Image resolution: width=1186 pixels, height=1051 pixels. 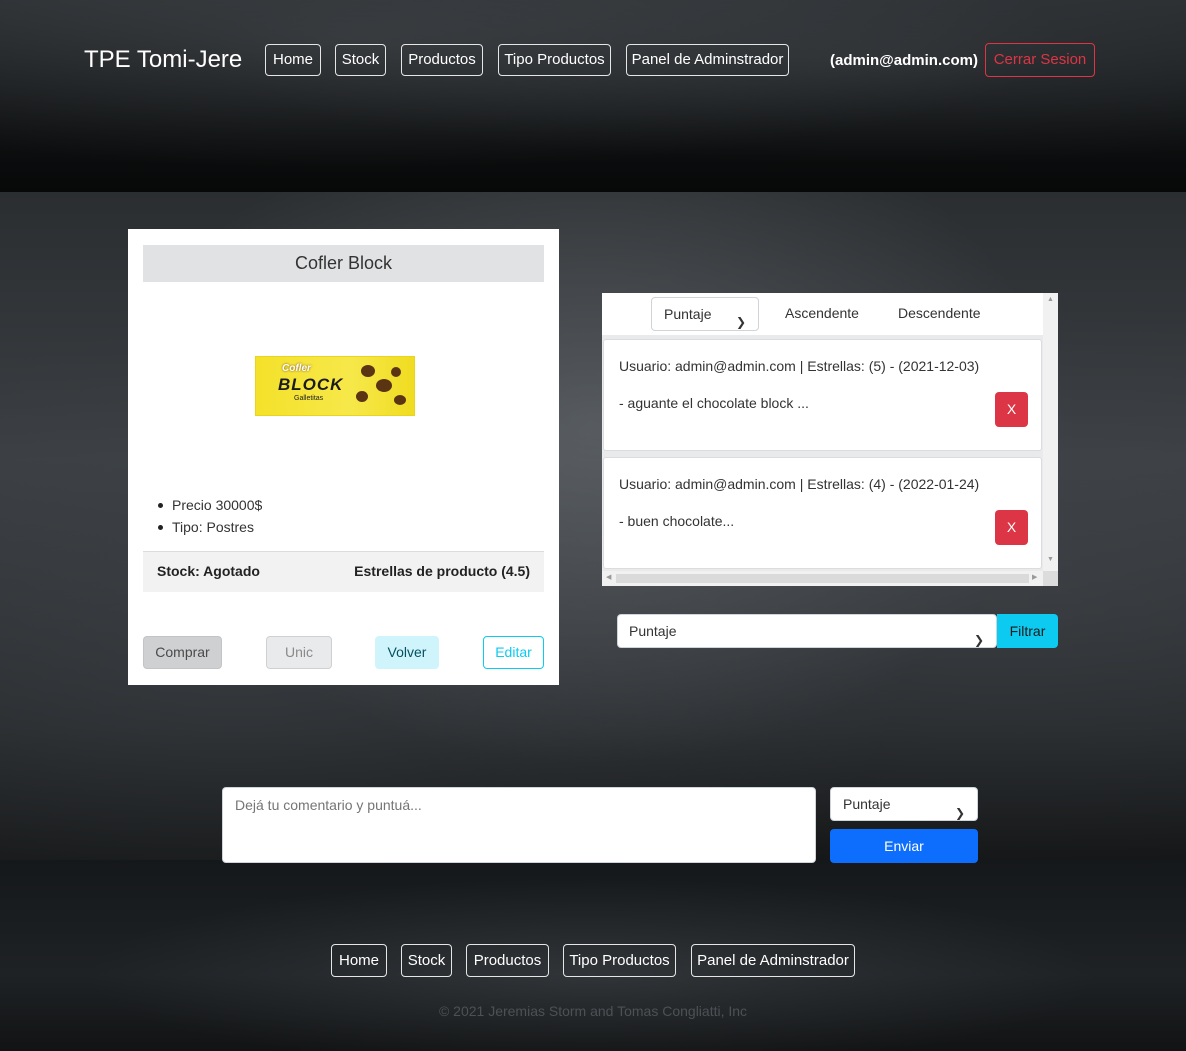 I want to click on filter-select-value: Puntaje, so click(x=653, y=631).